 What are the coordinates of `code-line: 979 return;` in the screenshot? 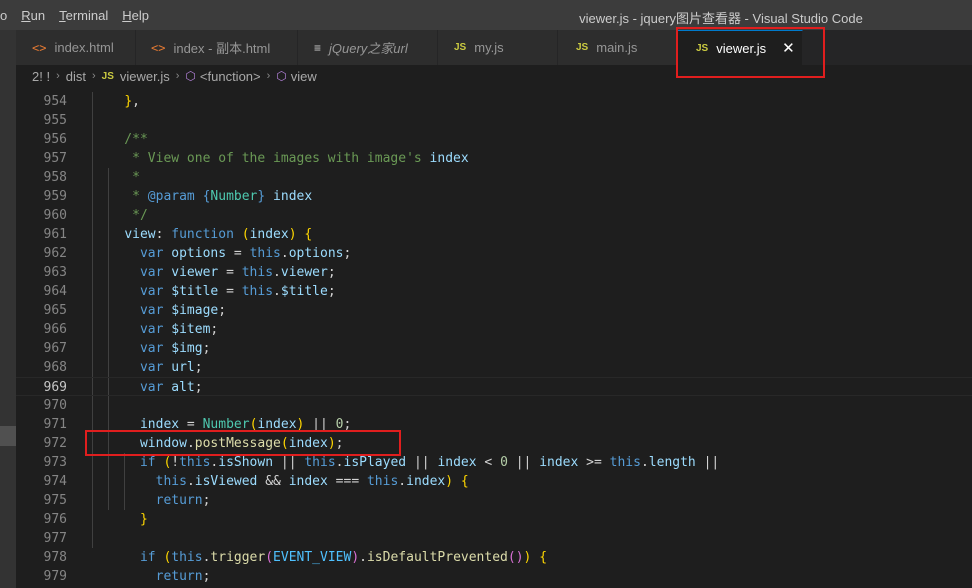 It's located at (494, 576).